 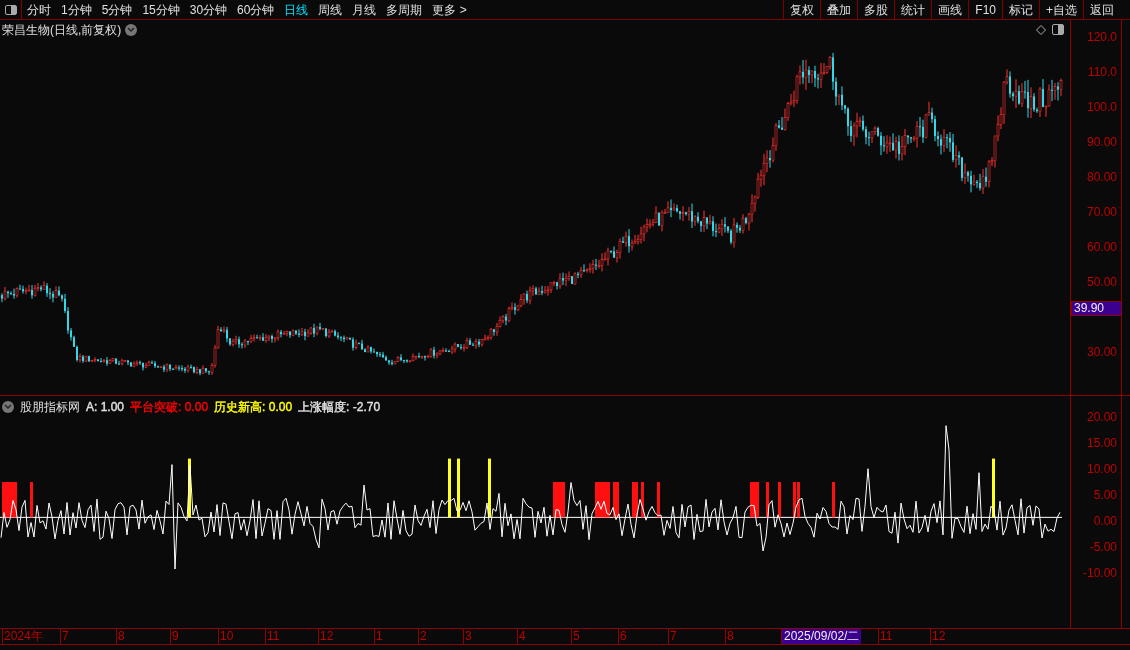 I want to click on indicator-name: 股朋指标网, so click(x=50, y=407).